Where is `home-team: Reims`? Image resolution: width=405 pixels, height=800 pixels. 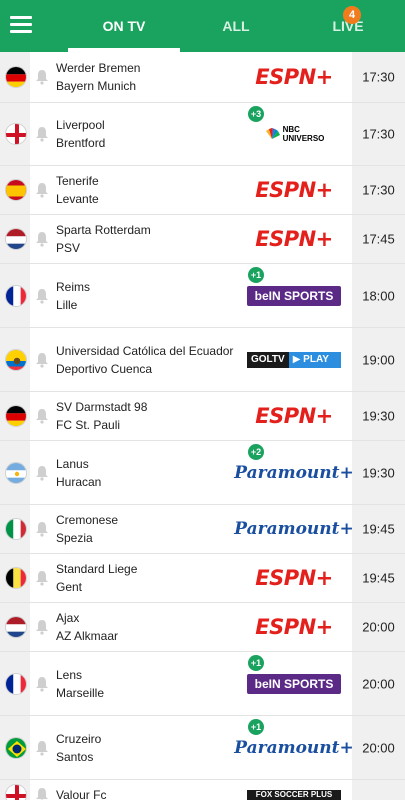
home-team: Reims is located at coordinates (73, 286).